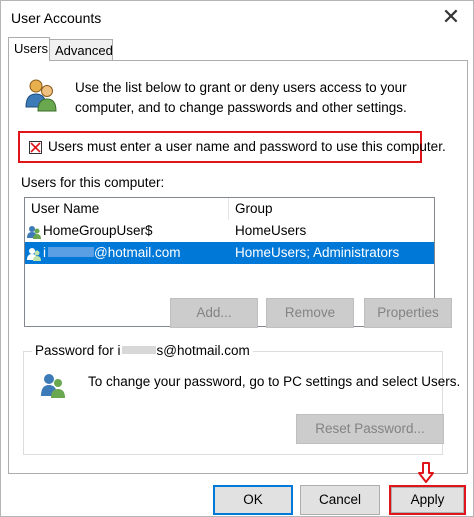 The width and height of the screenshot is (474, 517). What do you see at coordinates (340, 500) in the screenshot?
I see `cancel-button: Cancel` at bounding box center [340, 500].